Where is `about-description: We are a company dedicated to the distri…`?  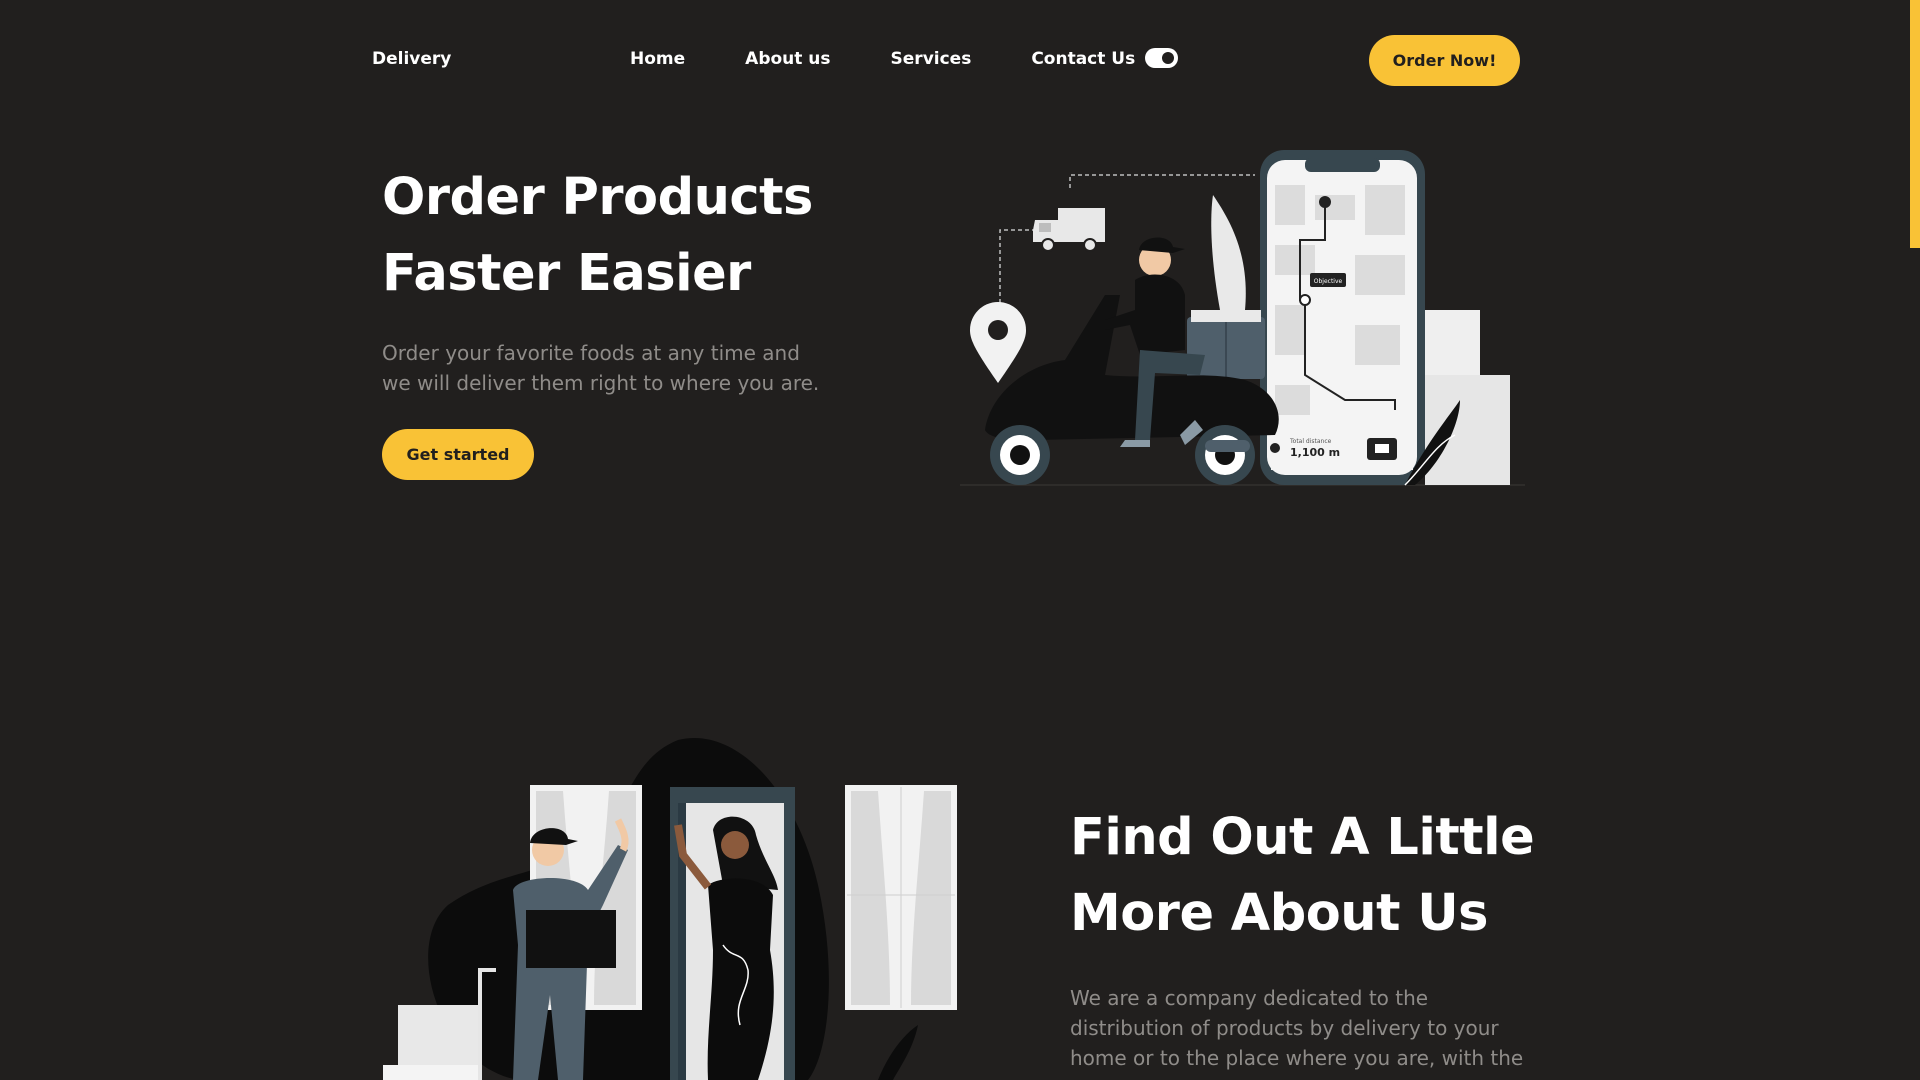
about-description: We are a company dedicated to the distri… is located at coordinates (1297, 1028).